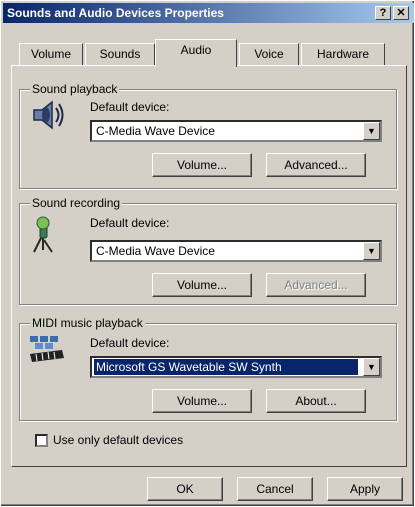 This screenshot has height=507, width=415. What do you see at coordinates (185, 489) in the screenshot?
I see `ok-button: OK` at bounding box center [185, 489].